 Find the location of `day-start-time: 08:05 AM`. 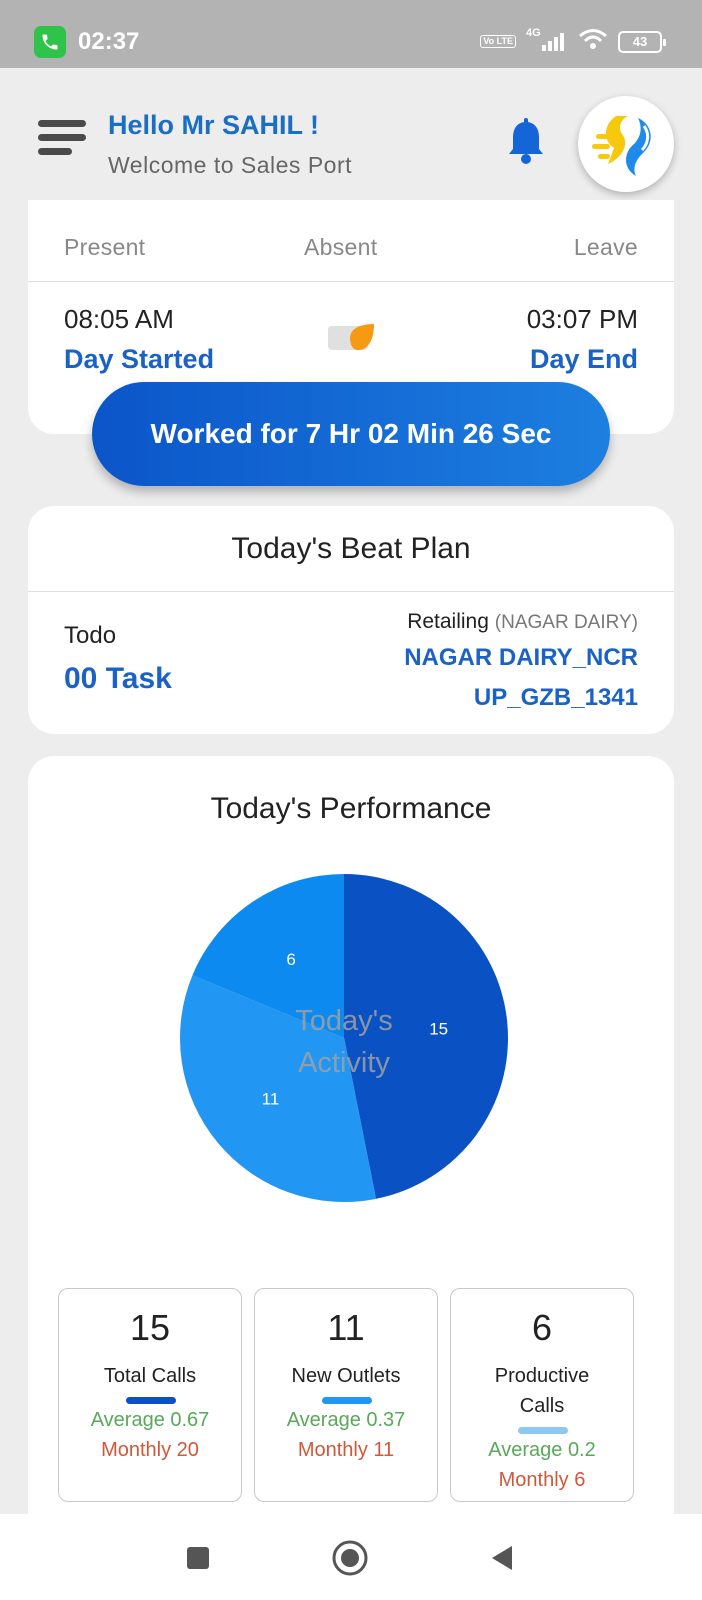

day-start-time: 08:05 AM is located at coordinates (119, 319).